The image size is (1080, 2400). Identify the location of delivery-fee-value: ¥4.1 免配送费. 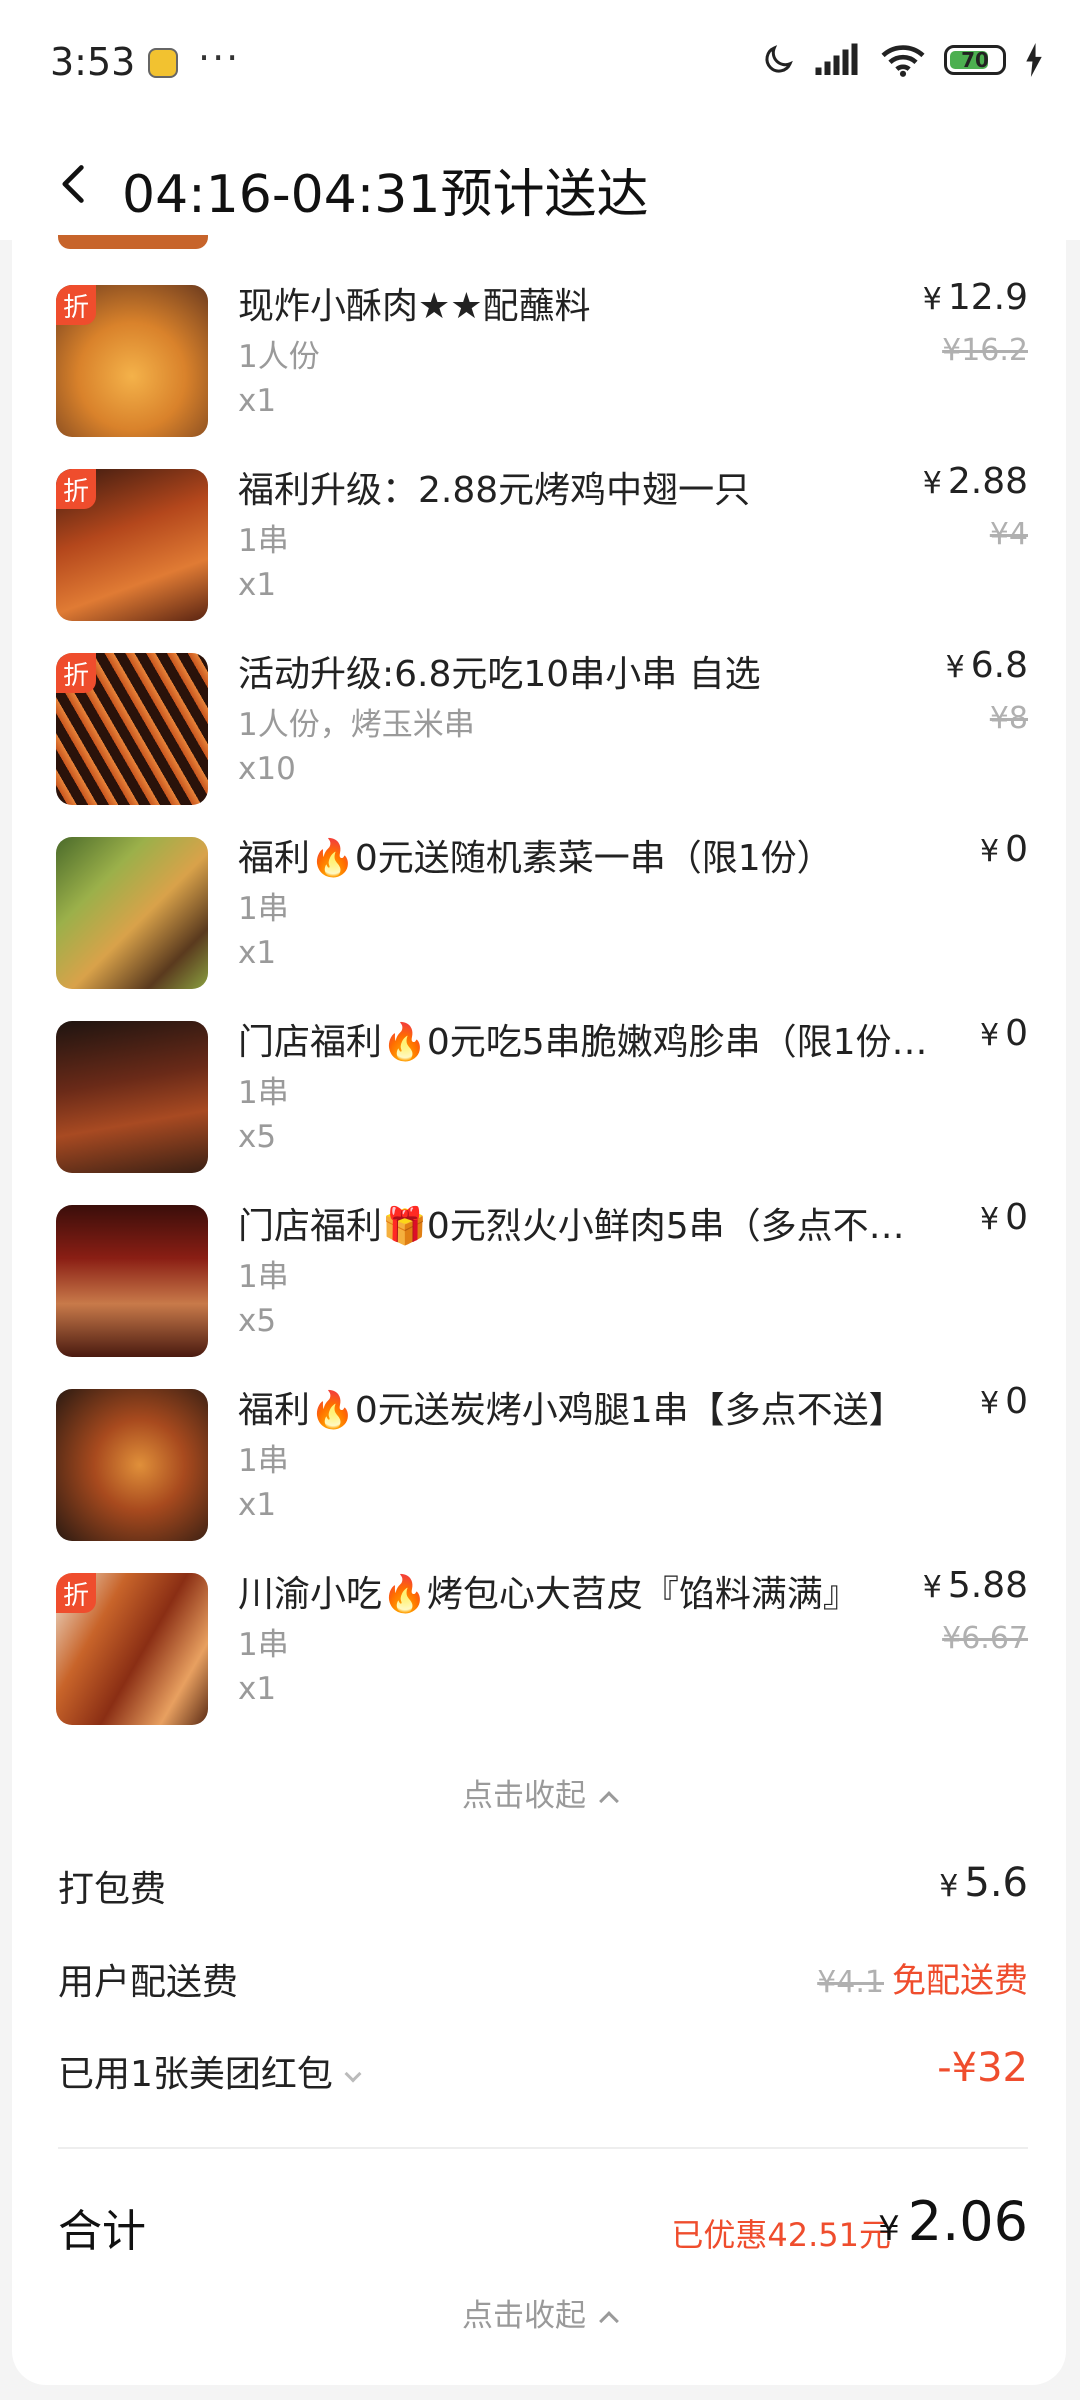
(922, 1977).